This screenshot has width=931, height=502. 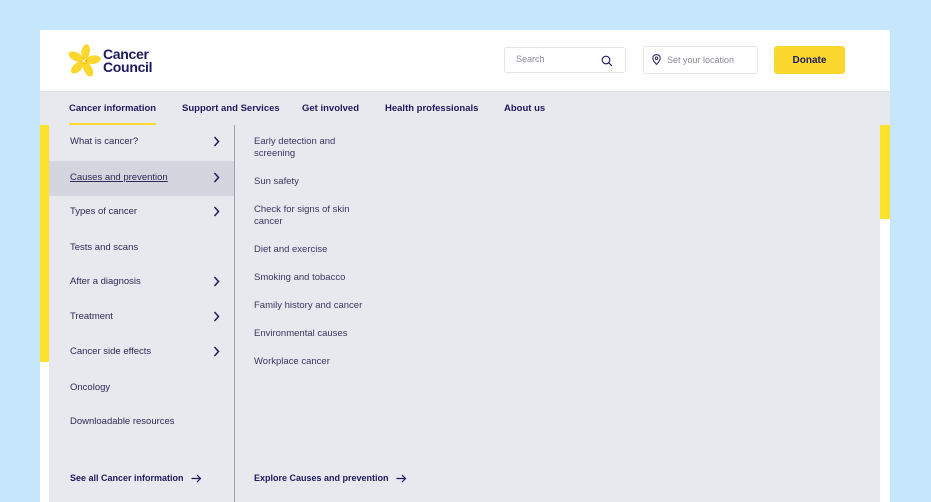 What do you see at coordinates (141, 317) in the screenshot?
I see `menu-item-treatment: Treatment` at bounding box center [141, 317].